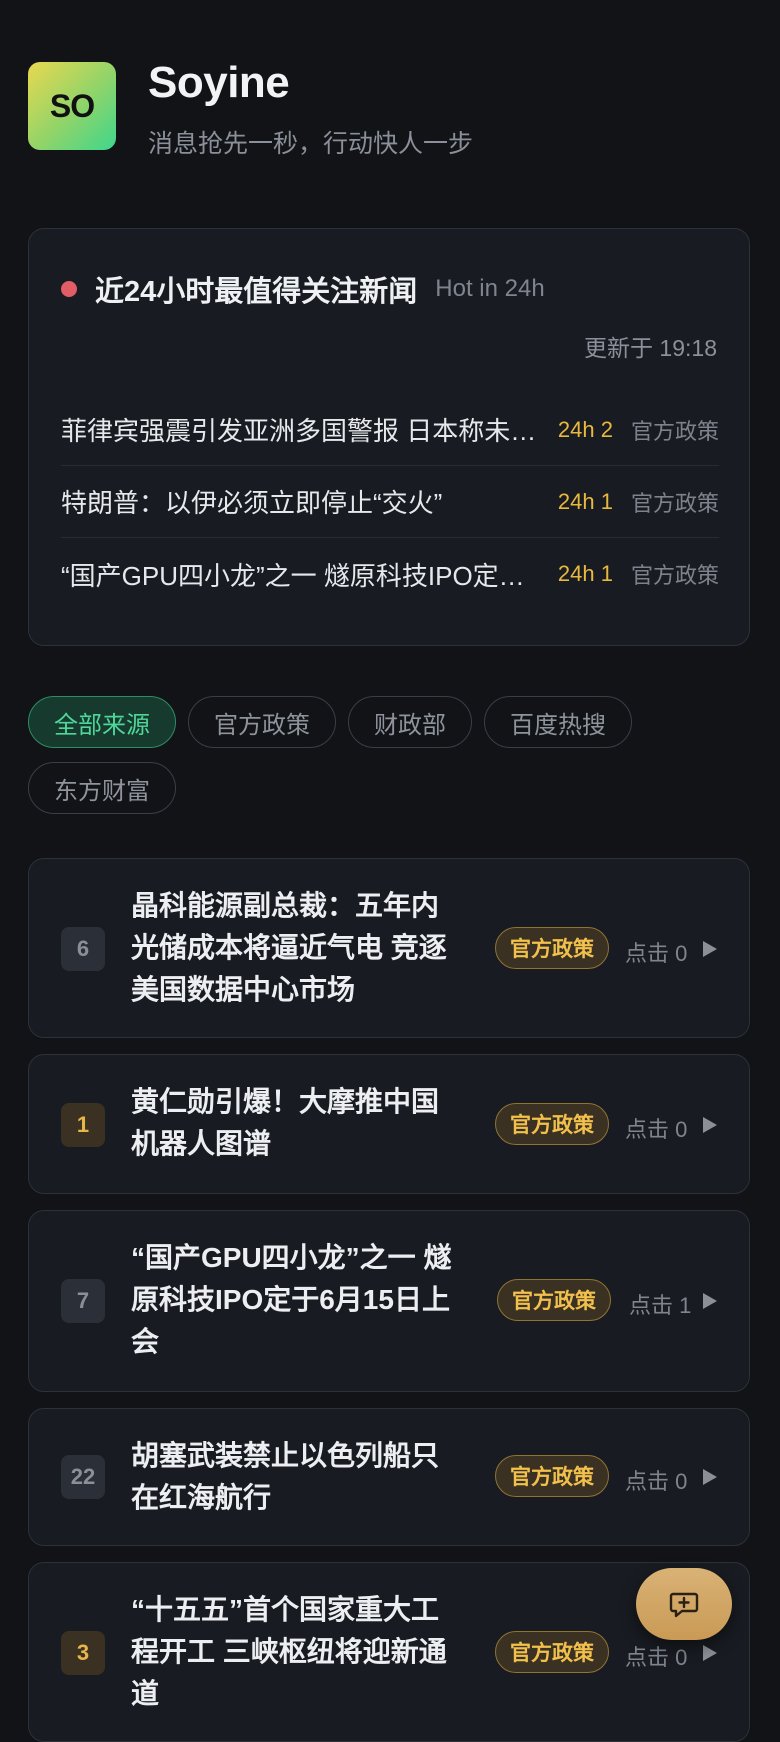  I want to click on news-title: 晶科能源副总裁：五年内光储成本将逼近气电 竞逐美国数据中心市场, so click(289, 947).